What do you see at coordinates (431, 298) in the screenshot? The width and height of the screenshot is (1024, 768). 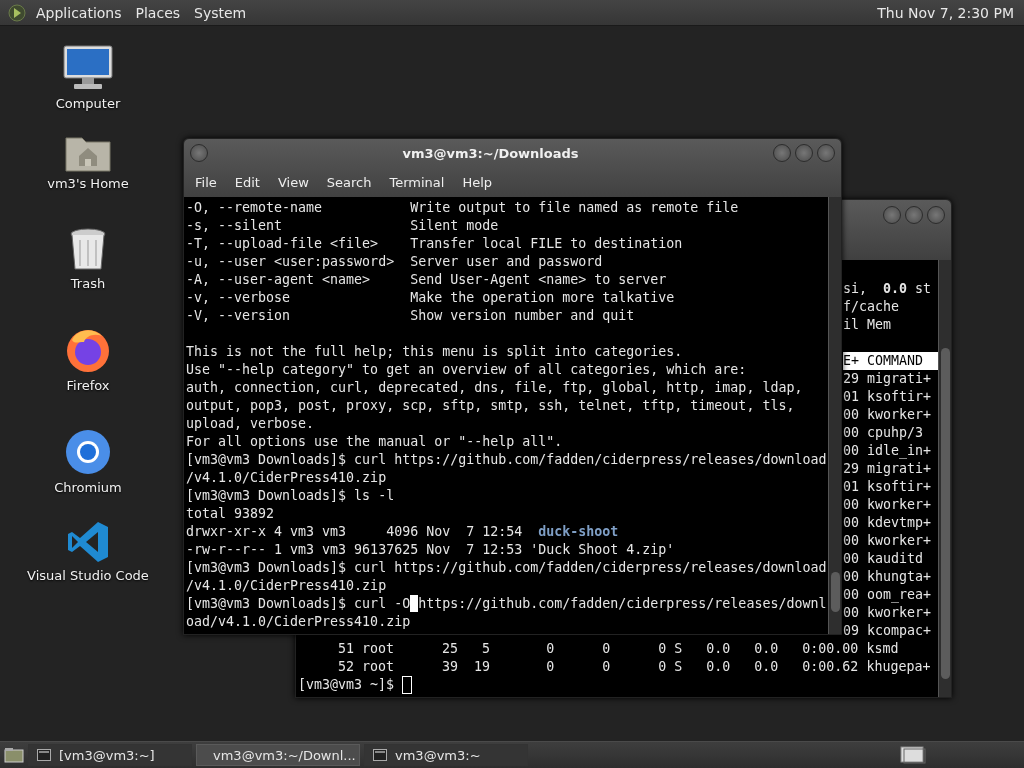 I see `terminal-line: -v, --verbose Make the operation more talkative` at bounding box center [431, 298].